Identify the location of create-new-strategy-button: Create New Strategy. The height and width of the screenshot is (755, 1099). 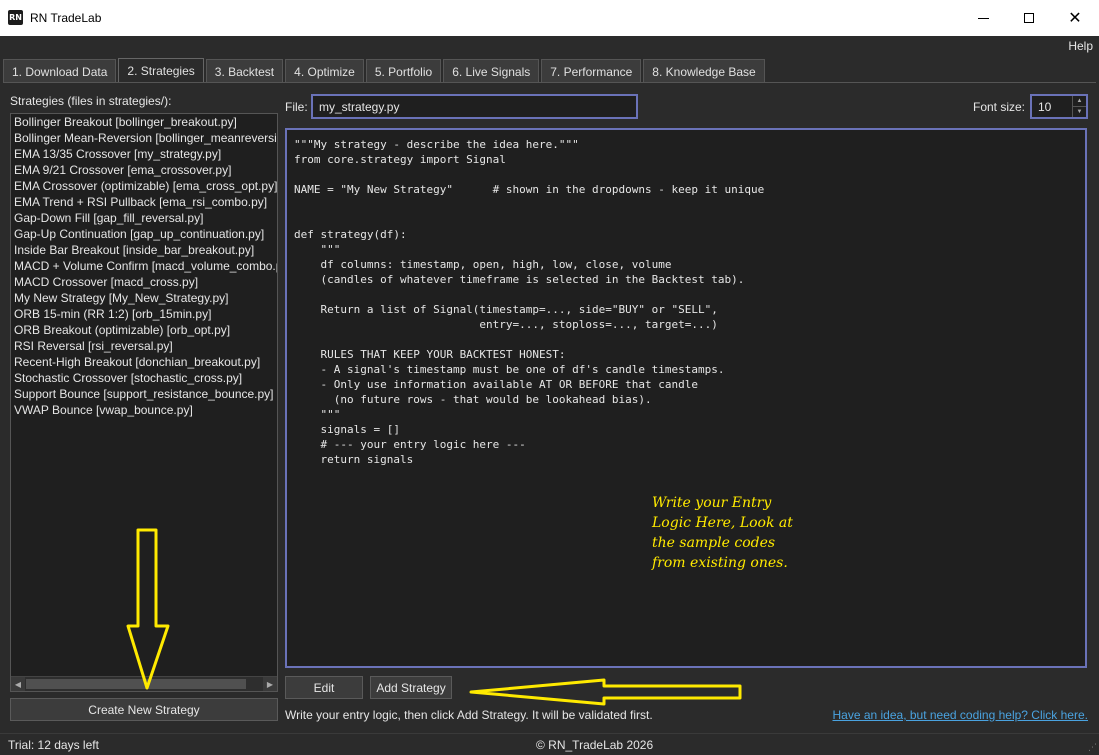
(144, 709).